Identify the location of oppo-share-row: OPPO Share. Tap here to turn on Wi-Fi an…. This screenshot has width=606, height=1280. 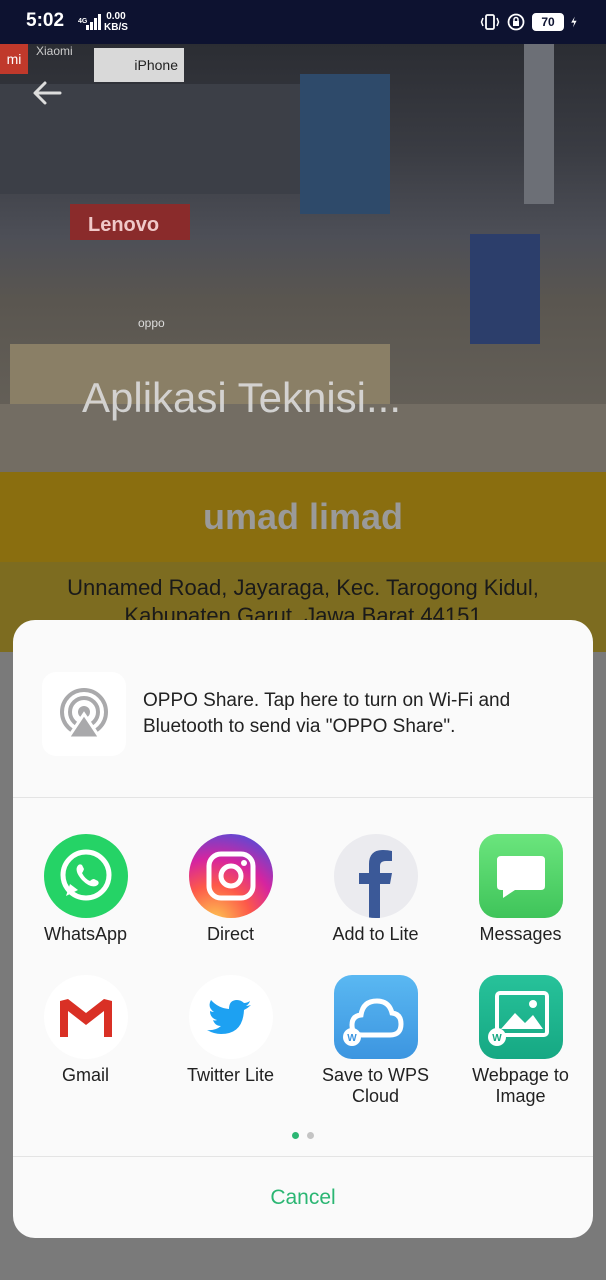
(303, 709).